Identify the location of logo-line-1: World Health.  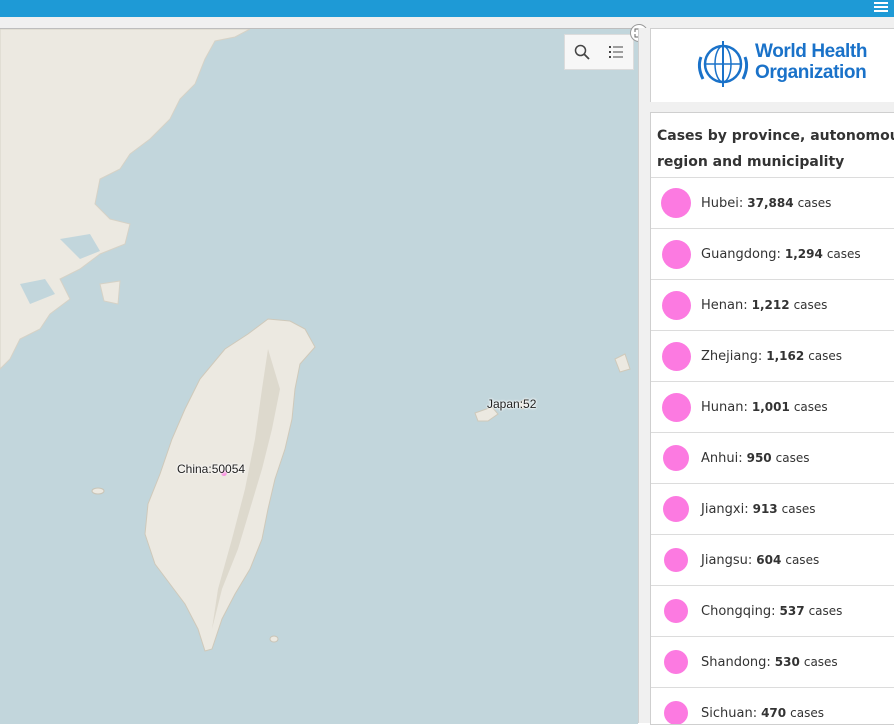
(811, 51).